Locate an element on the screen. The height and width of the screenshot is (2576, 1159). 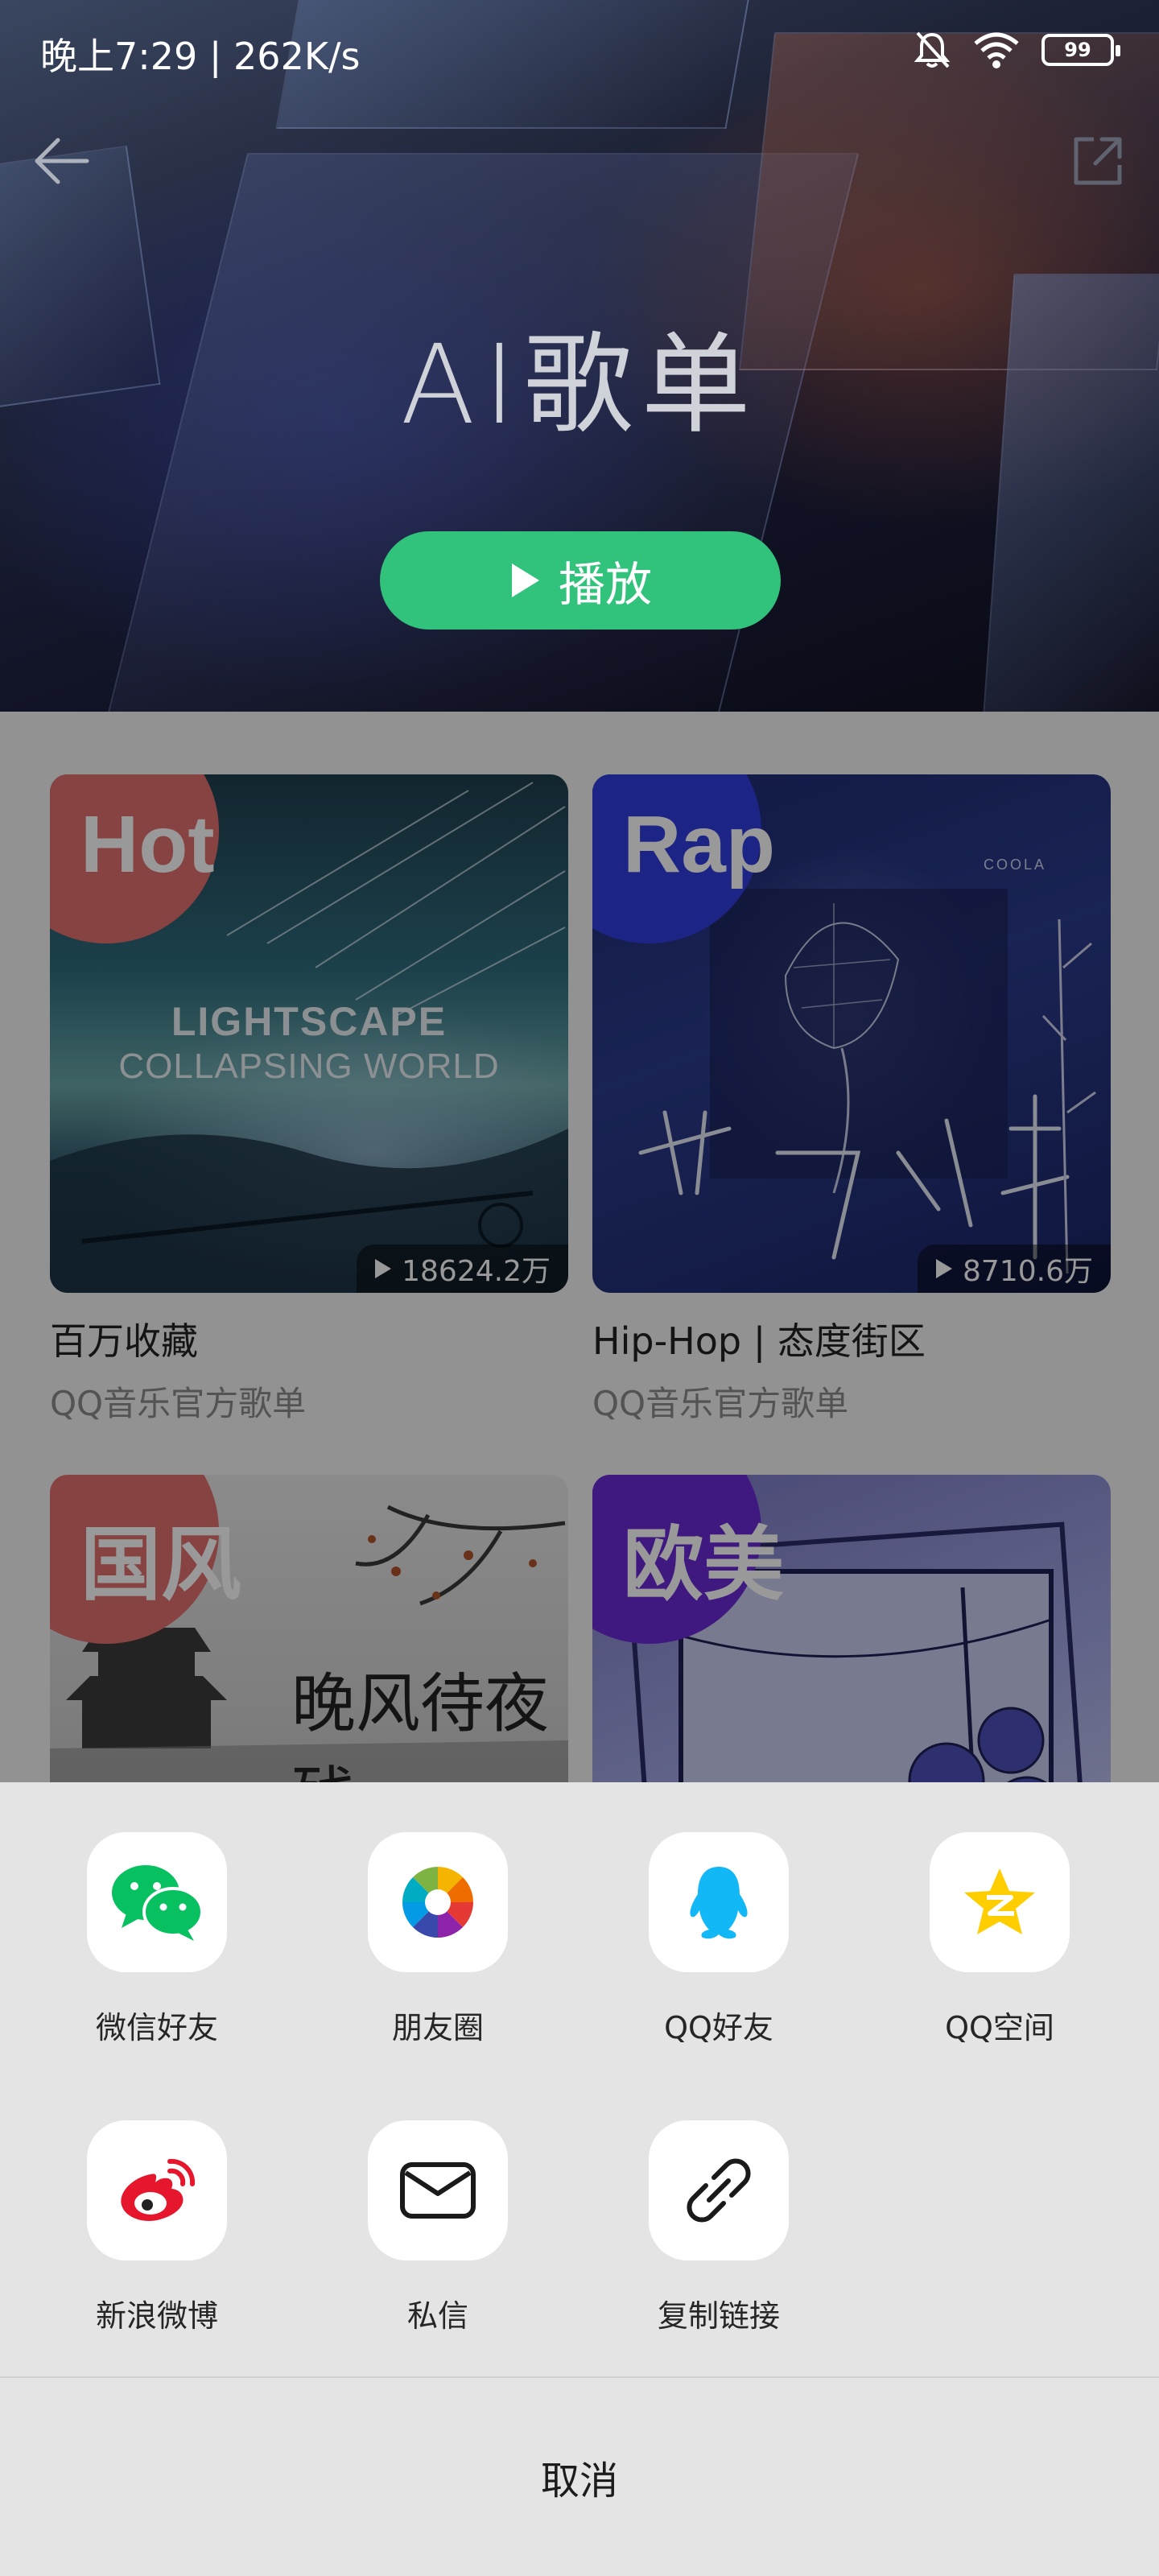
battery-level: 99 is located at coordinates (1077, 50).